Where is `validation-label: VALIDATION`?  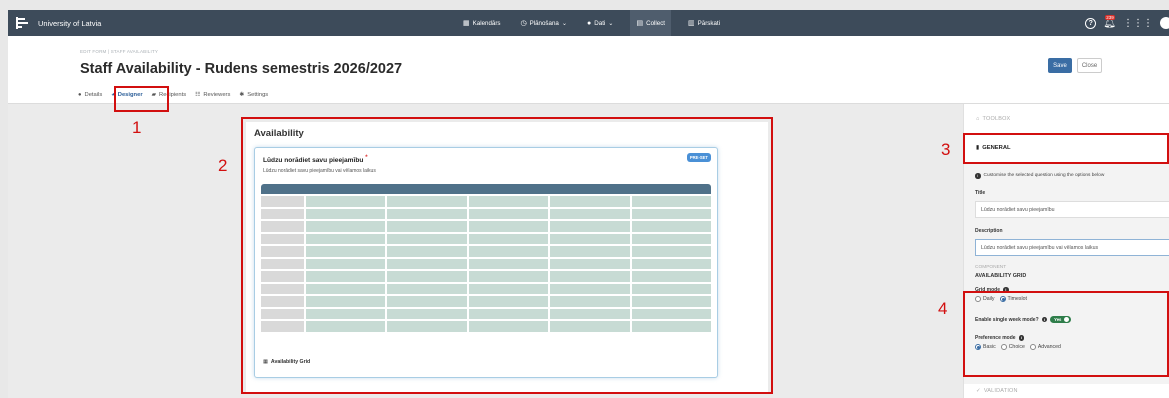
validation-label: VALIDATION is located at coordinates (1000, 391).